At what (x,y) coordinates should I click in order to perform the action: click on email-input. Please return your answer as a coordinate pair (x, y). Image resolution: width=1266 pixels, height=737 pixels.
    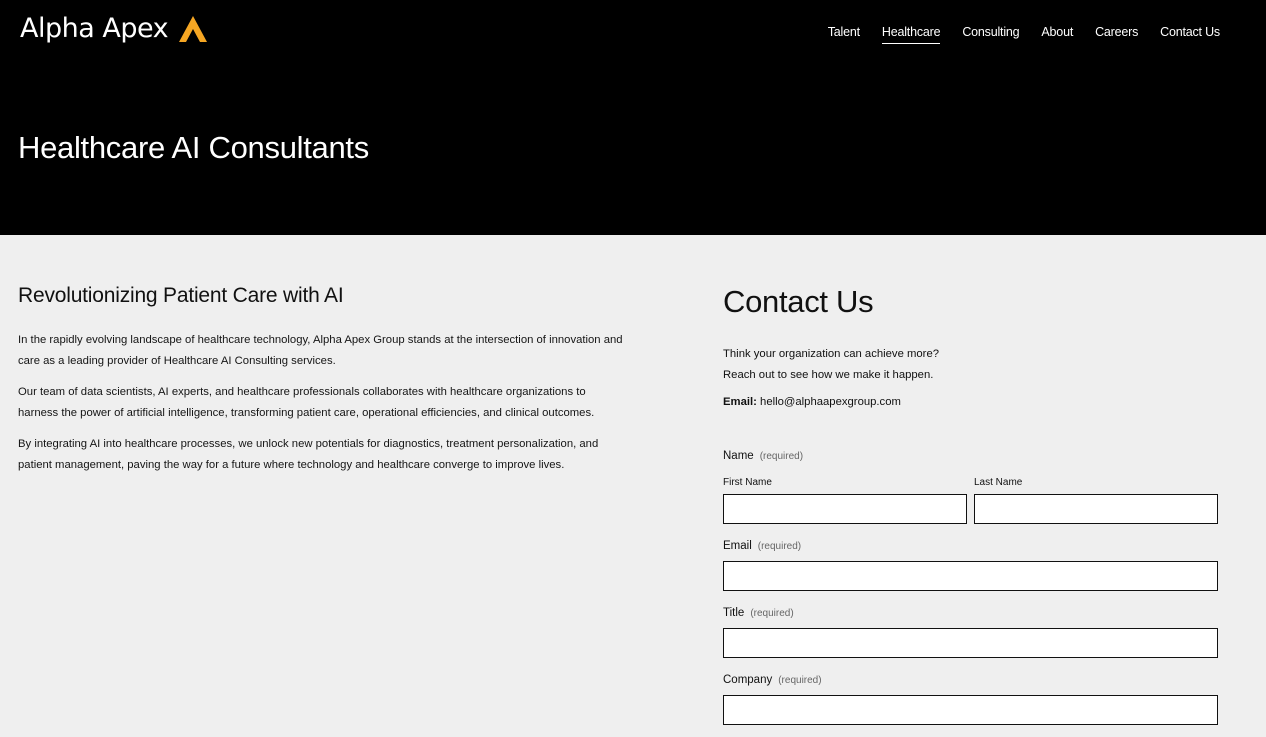
    Looking at the image, I should click on (970, 576).